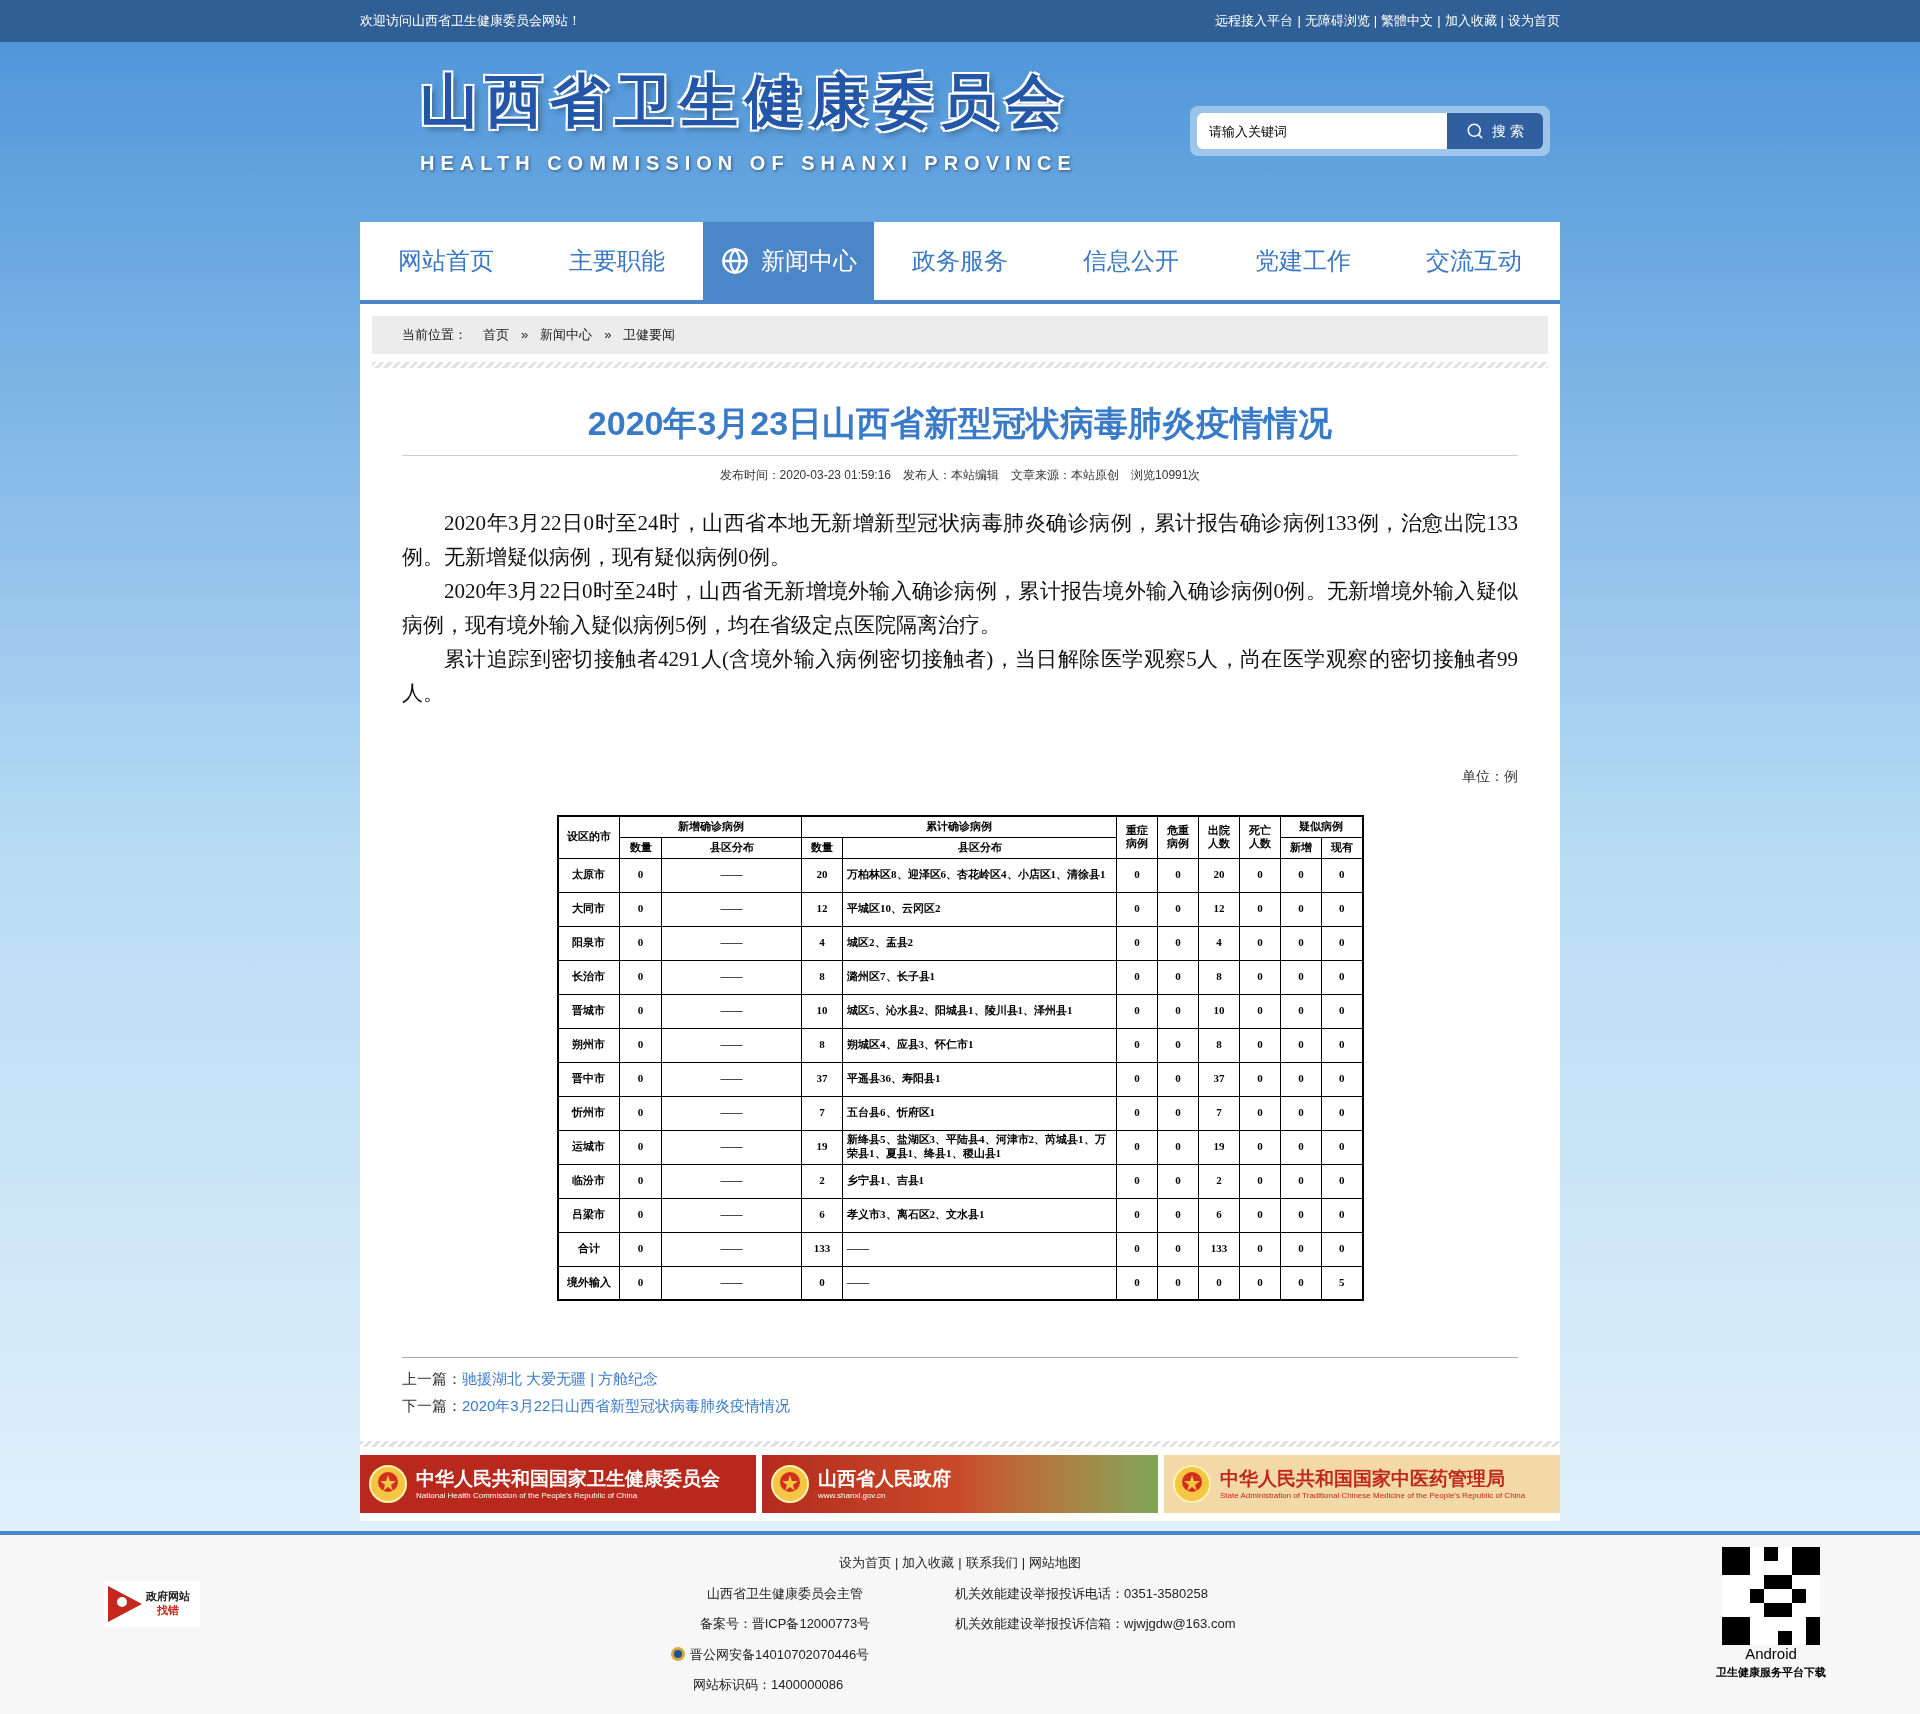 The height and width of the screenshot is (1714, 1920). I want to click on top-link: 无障碍浏览, so click(1337, 21).